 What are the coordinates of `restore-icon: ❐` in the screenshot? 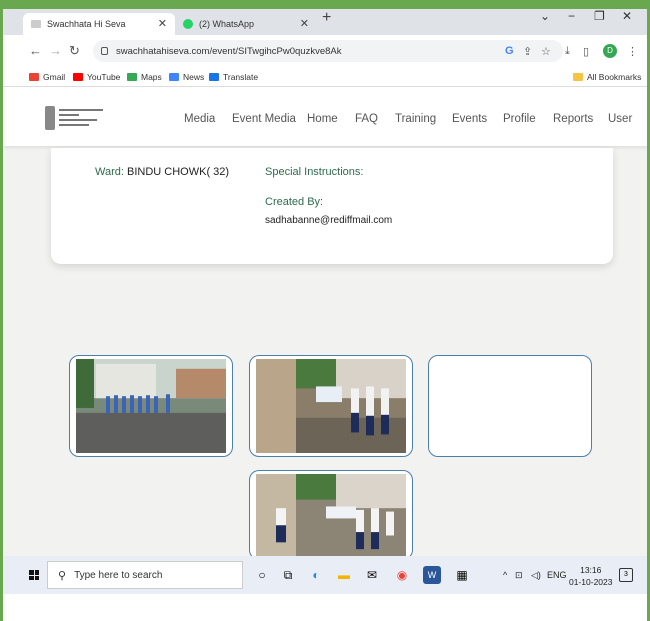 It's located at (599, 16).